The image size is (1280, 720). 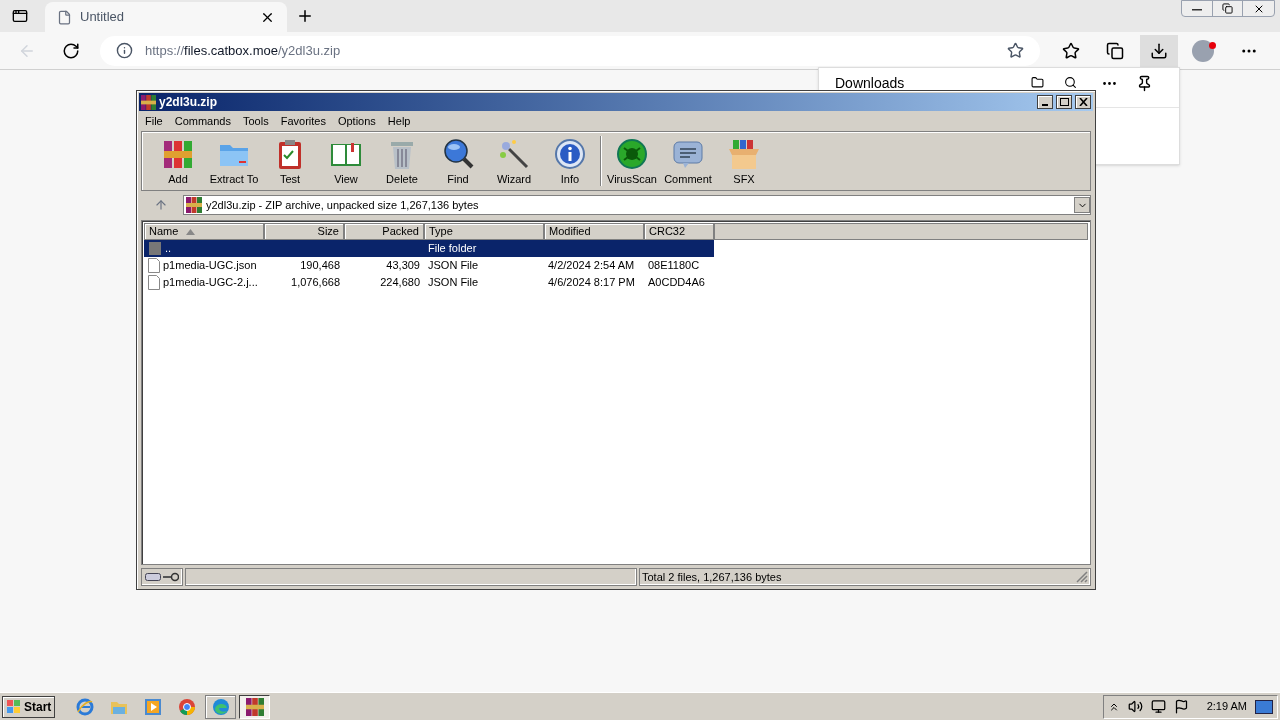 I want to click on key-icon, so click(x=171, y=577).